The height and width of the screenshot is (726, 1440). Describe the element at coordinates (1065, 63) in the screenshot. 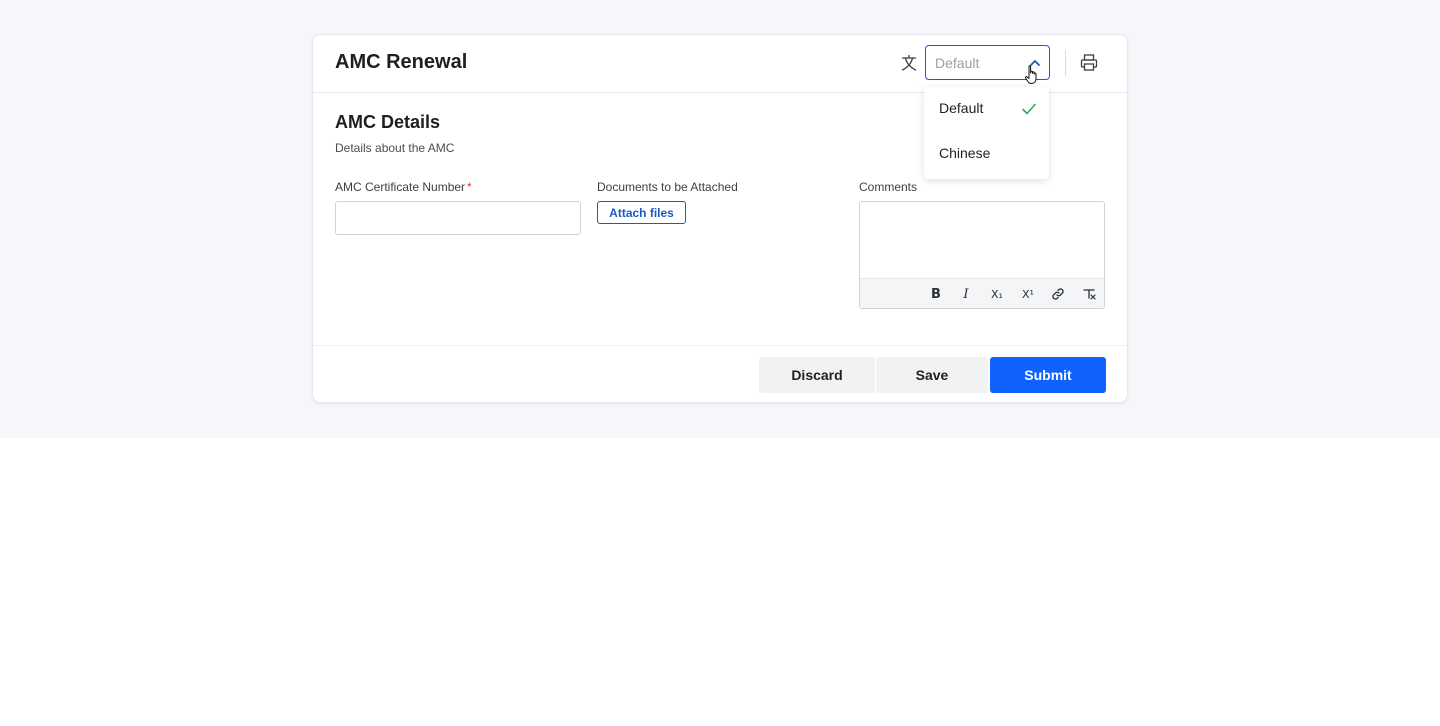

I see `header-divider` at that location.